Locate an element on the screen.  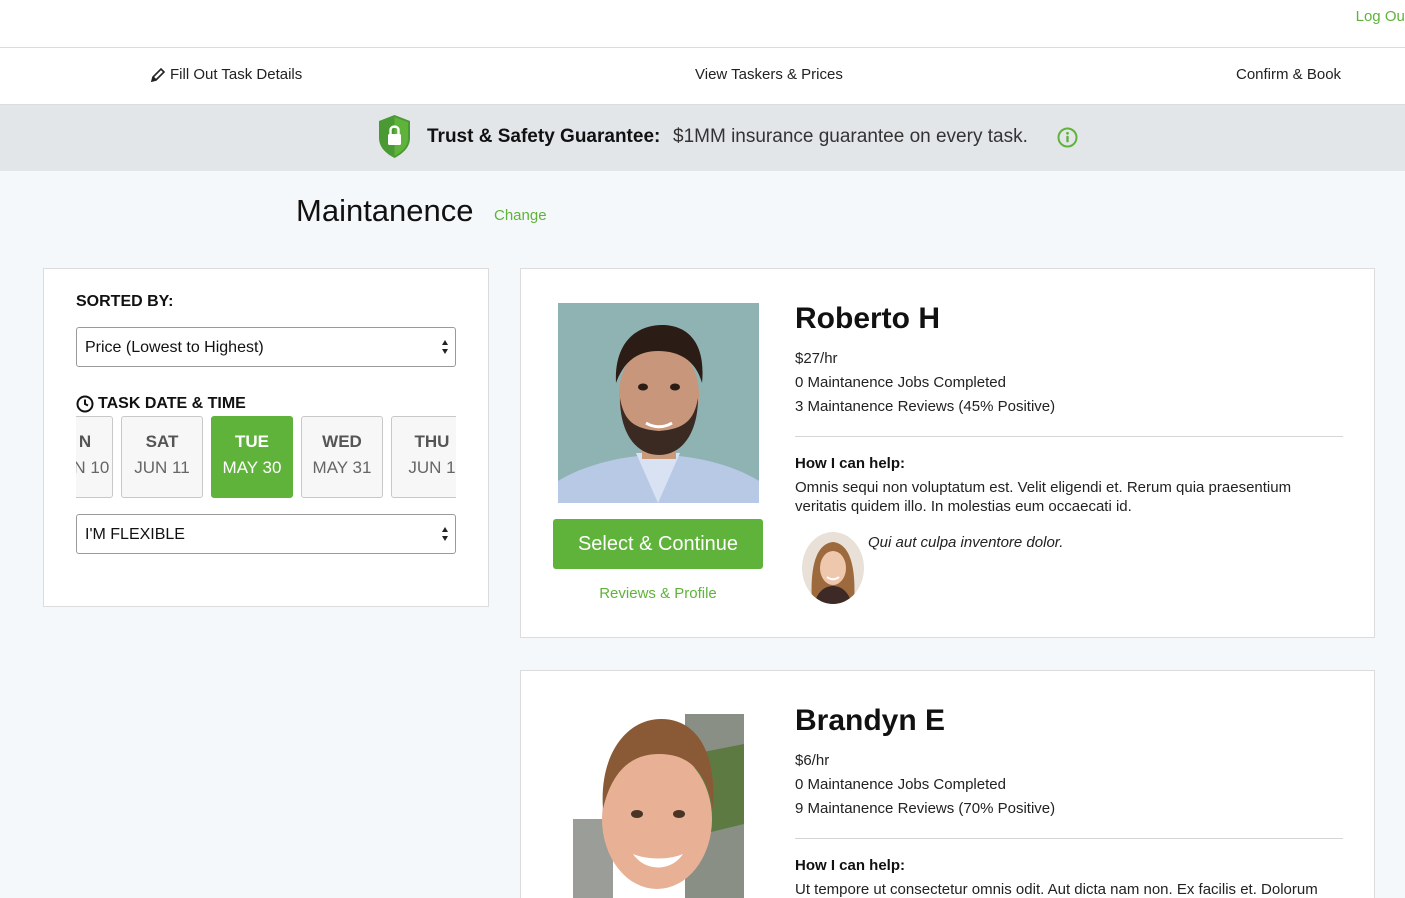
category-title: Maintanence is located at coordinates (385, 210).